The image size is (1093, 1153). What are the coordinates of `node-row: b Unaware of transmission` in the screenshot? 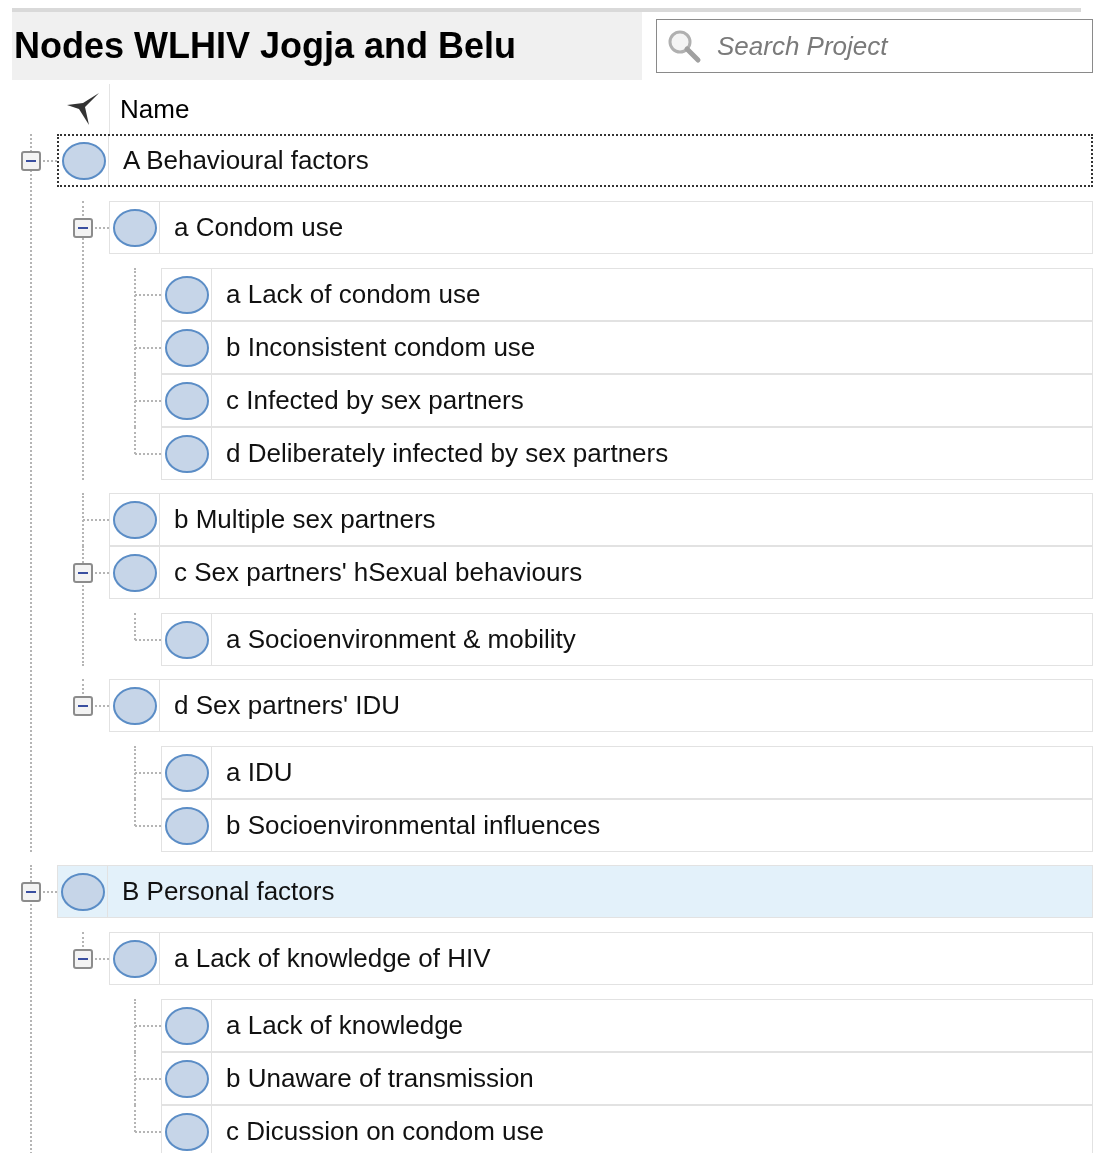 It's located at (627, 1078).